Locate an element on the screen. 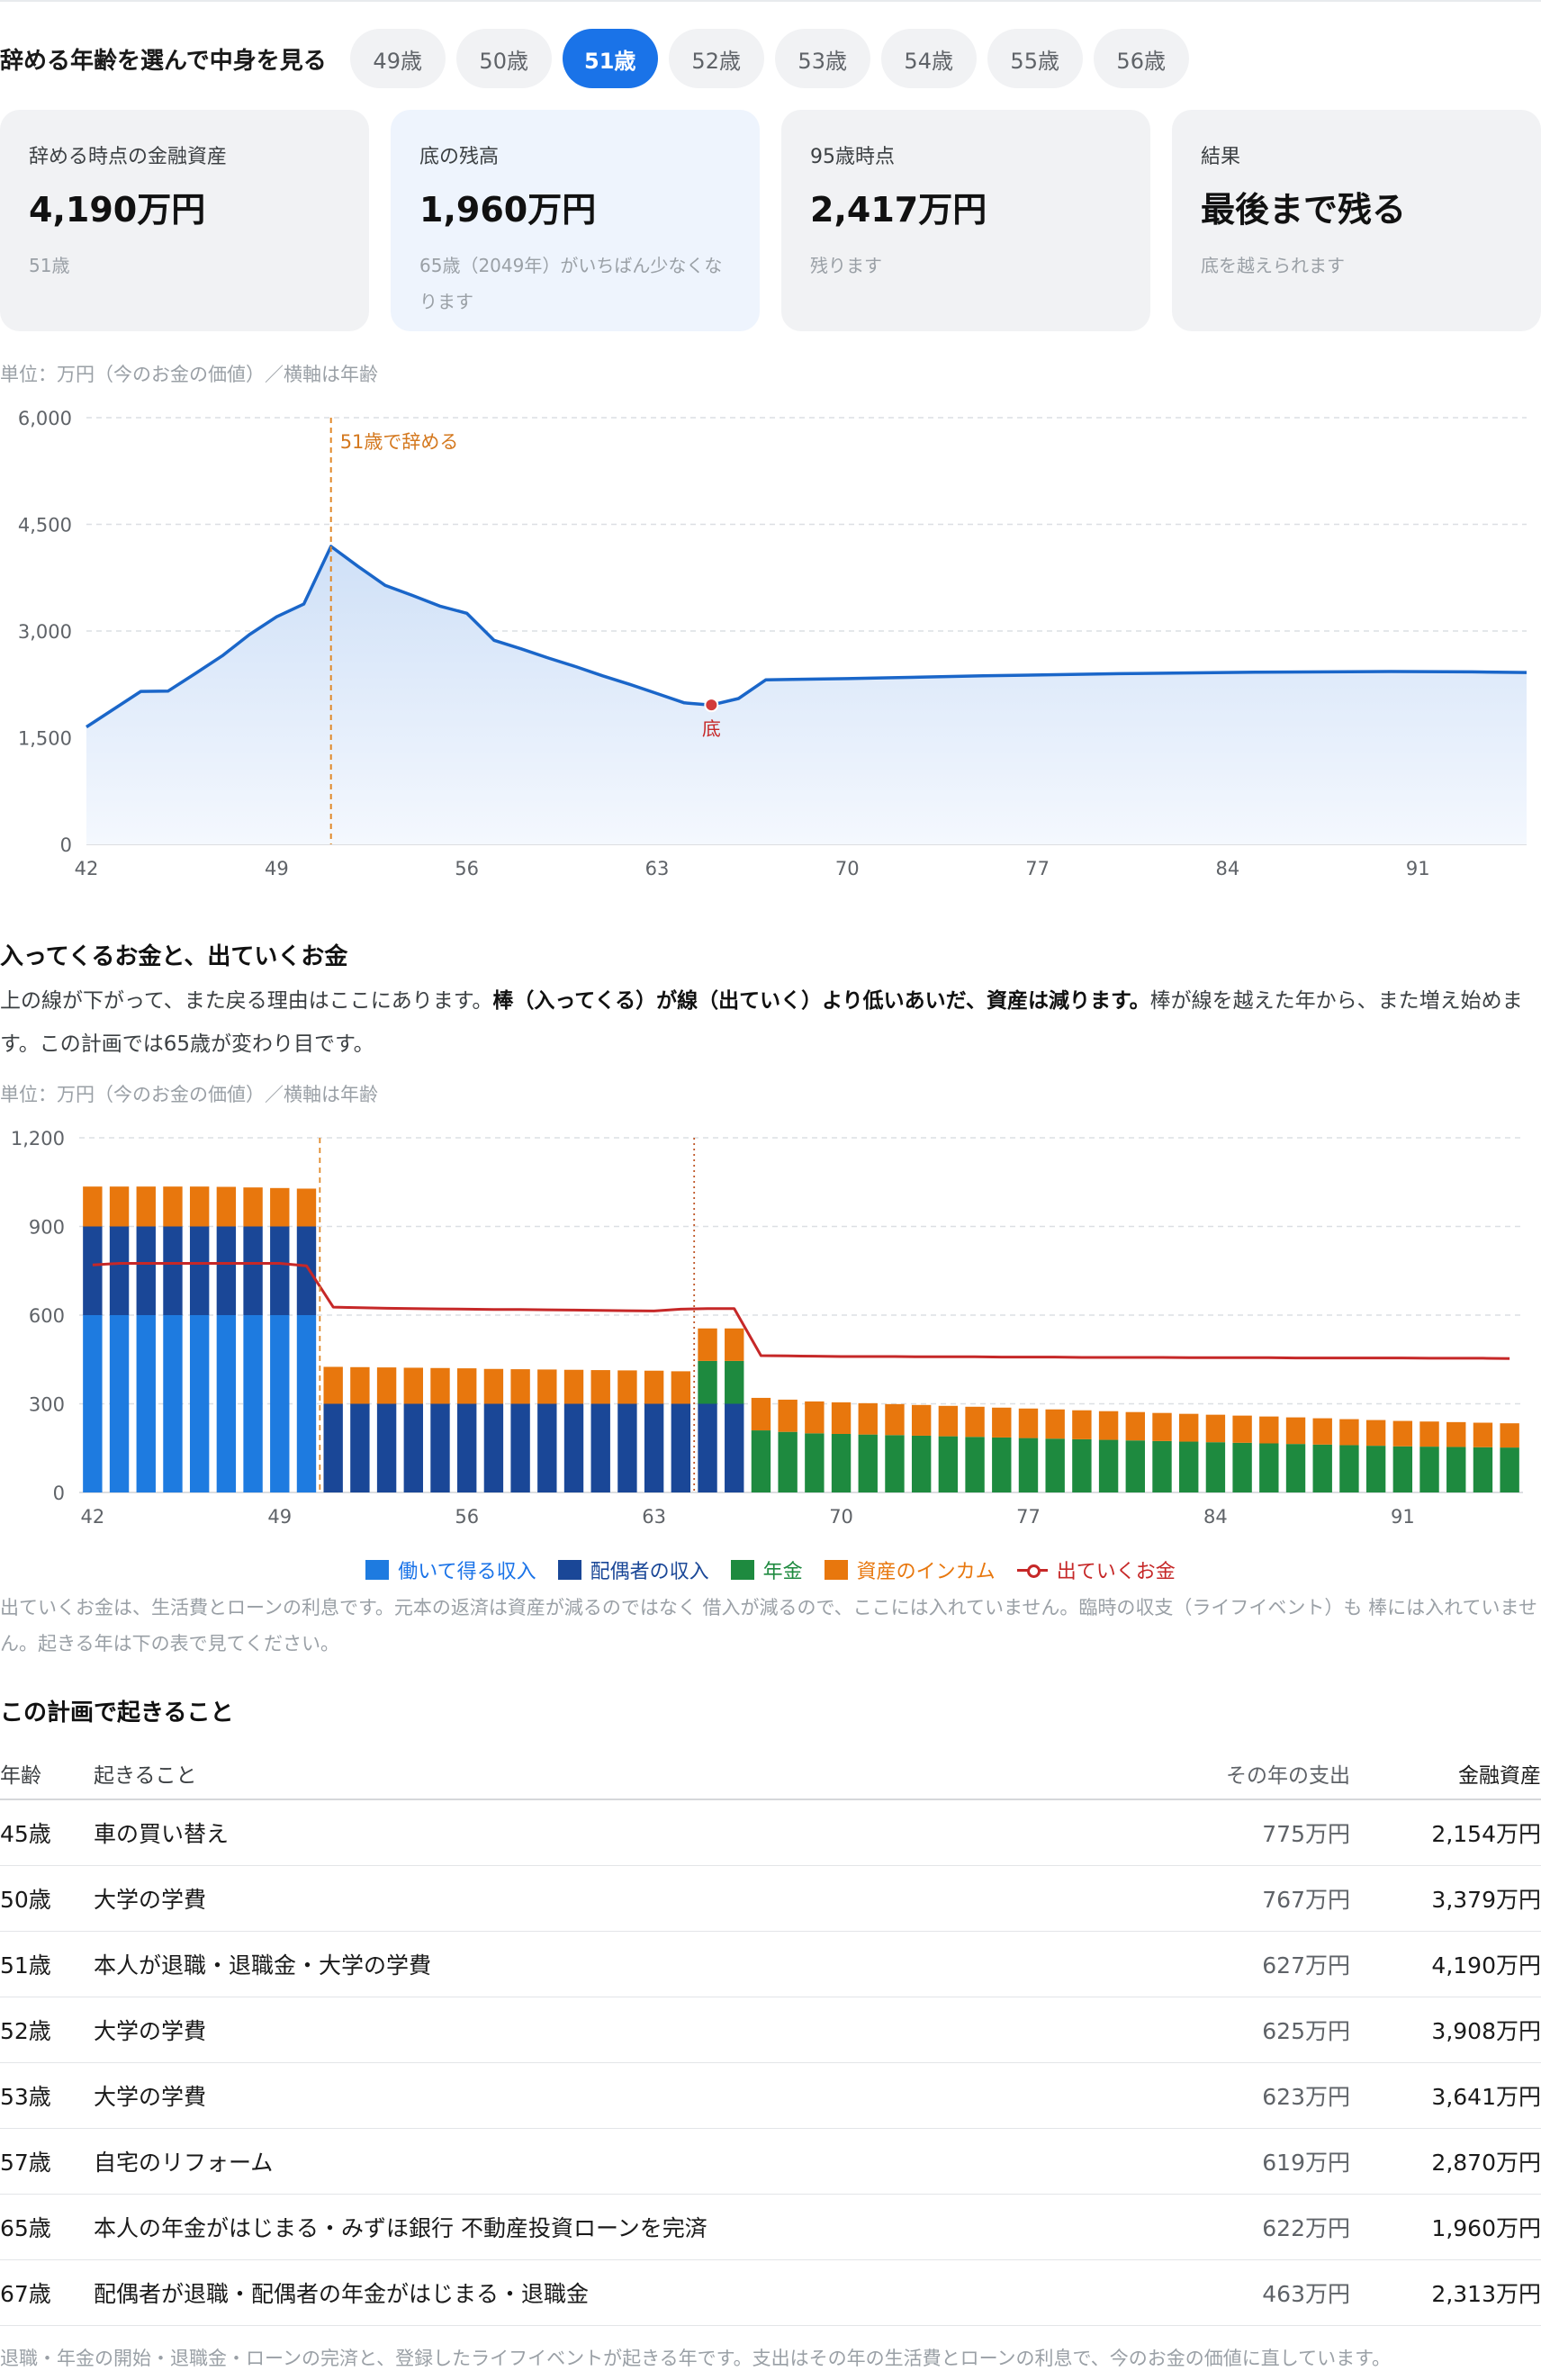  event-asset: 4,190万円 is located at coordinates (1445, 1964).